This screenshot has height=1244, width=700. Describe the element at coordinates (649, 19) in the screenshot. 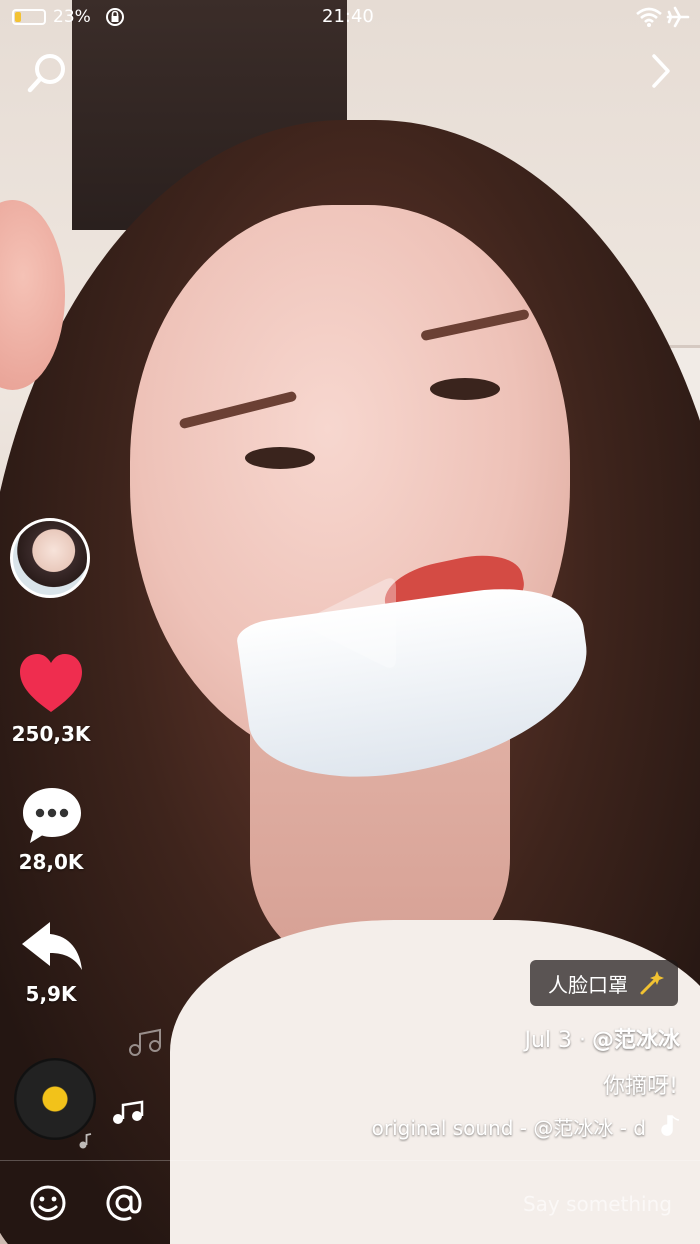

I see `wifi-icon` at that location.